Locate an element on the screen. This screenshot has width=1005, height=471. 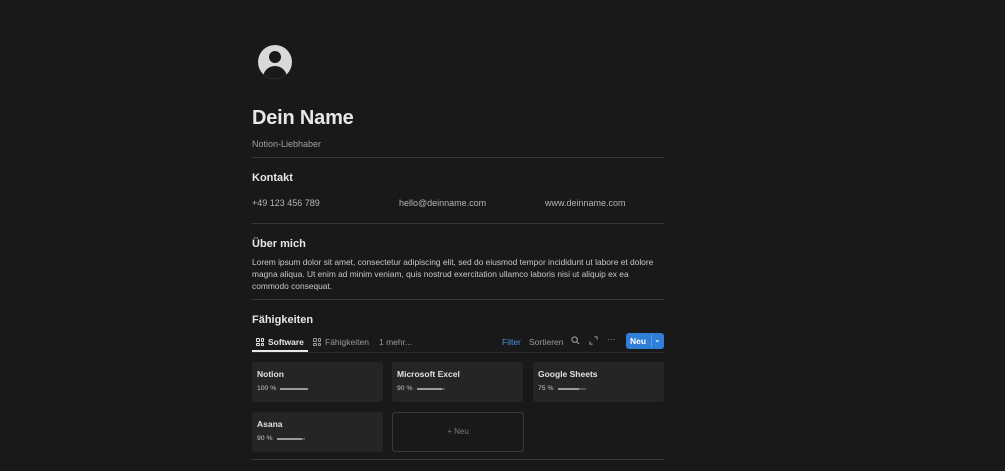
add-card-button: + Neu is located at coordinates (458, 432).